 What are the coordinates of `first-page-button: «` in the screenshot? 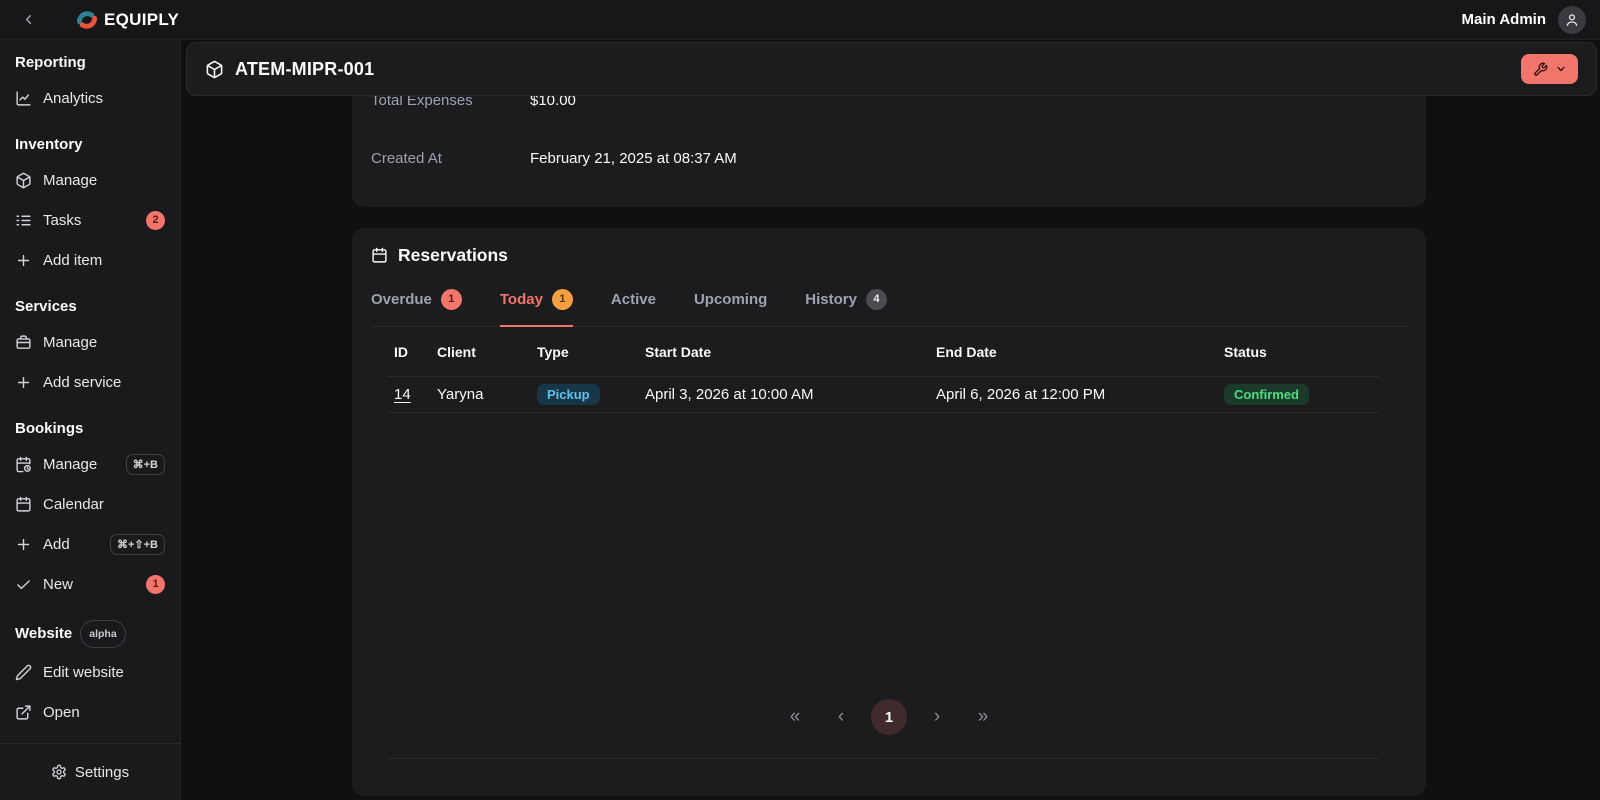 It's located at (795, 717).